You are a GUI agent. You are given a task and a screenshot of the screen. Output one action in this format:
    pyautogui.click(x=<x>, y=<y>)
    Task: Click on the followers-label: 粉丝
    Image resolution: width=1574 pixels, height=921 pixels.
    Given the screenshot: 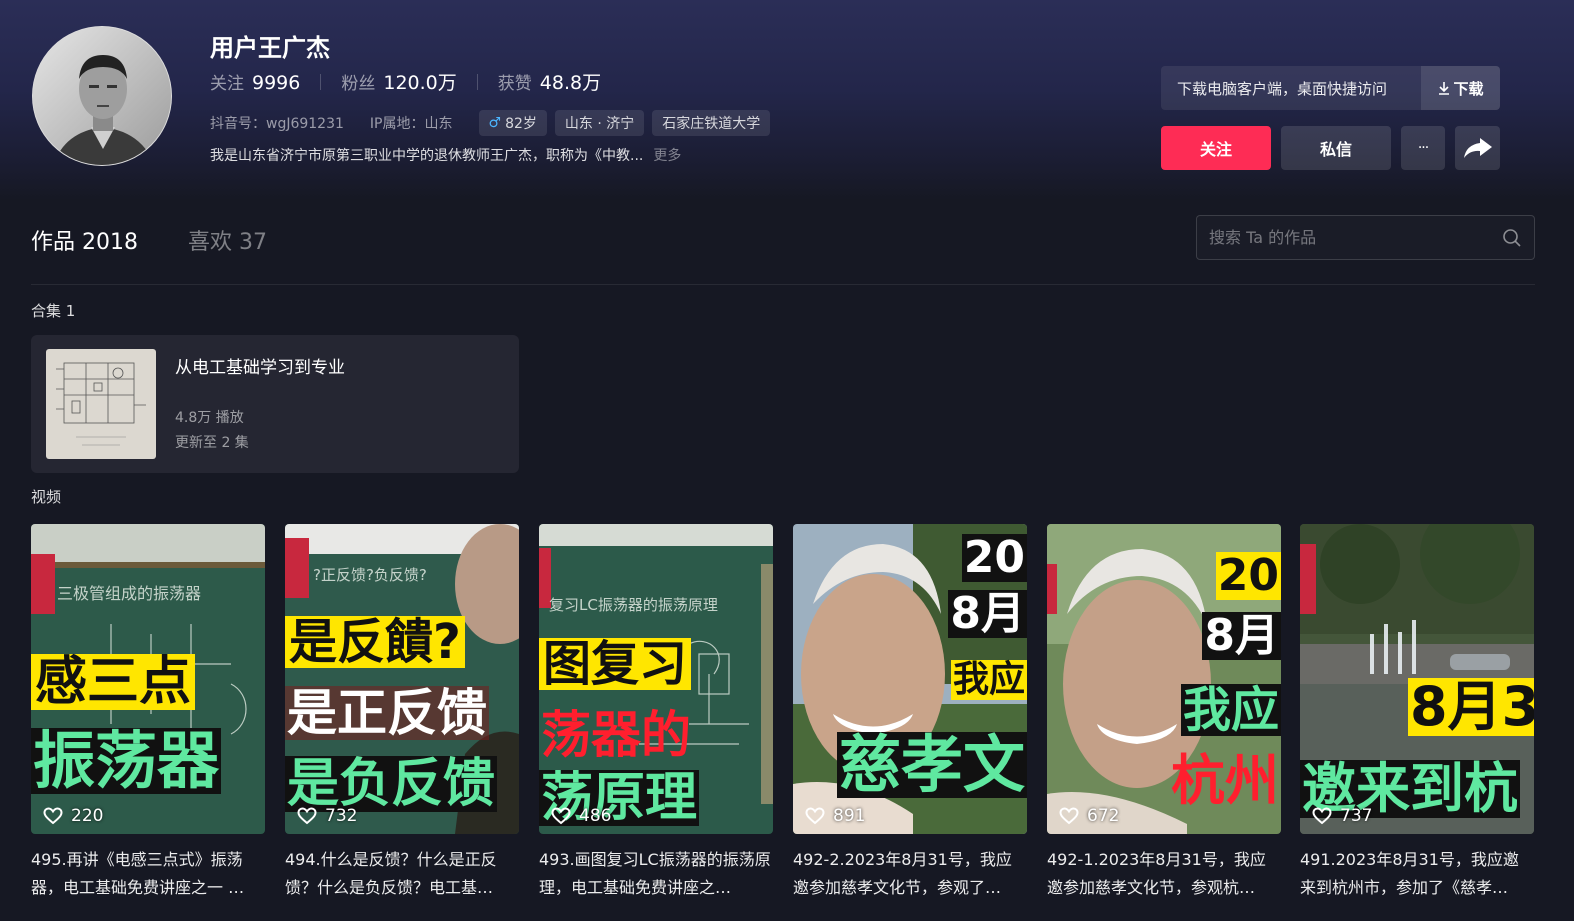 What is the action you would take?
    pyautogui.click(x=358, y=84)
    